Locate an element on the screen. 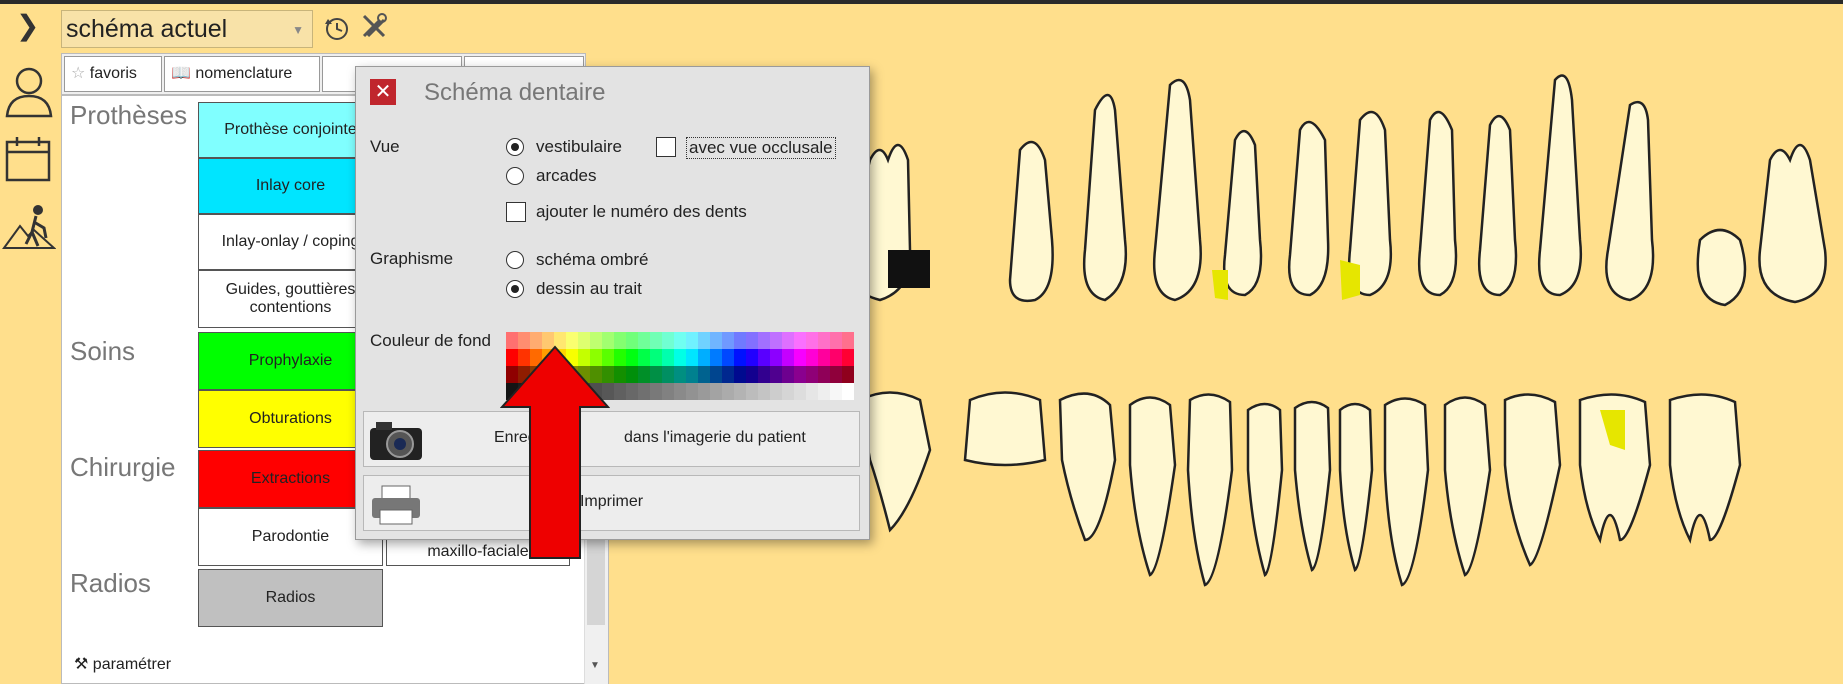  tab-favoris: ☆ favoris is located at coordinates (113, 74).